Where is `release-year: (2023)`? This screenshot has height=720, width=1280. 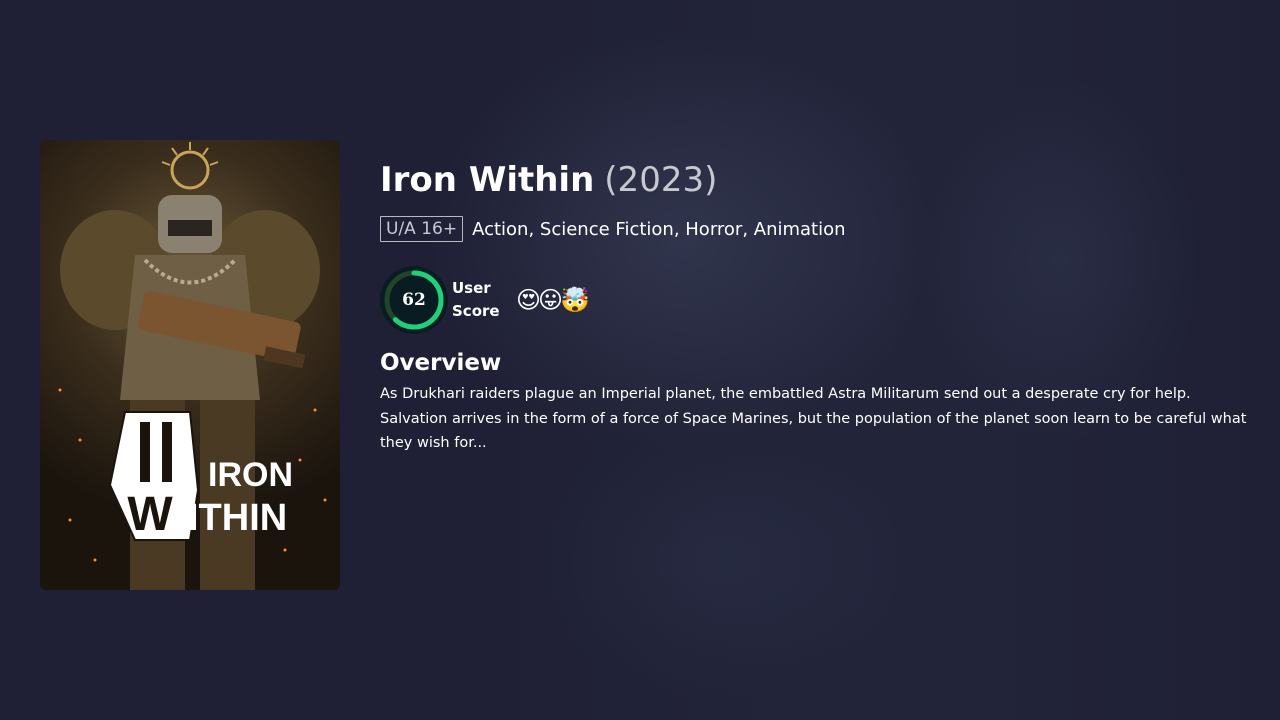 release-year: (2023) is located at coordinates (661, 180).